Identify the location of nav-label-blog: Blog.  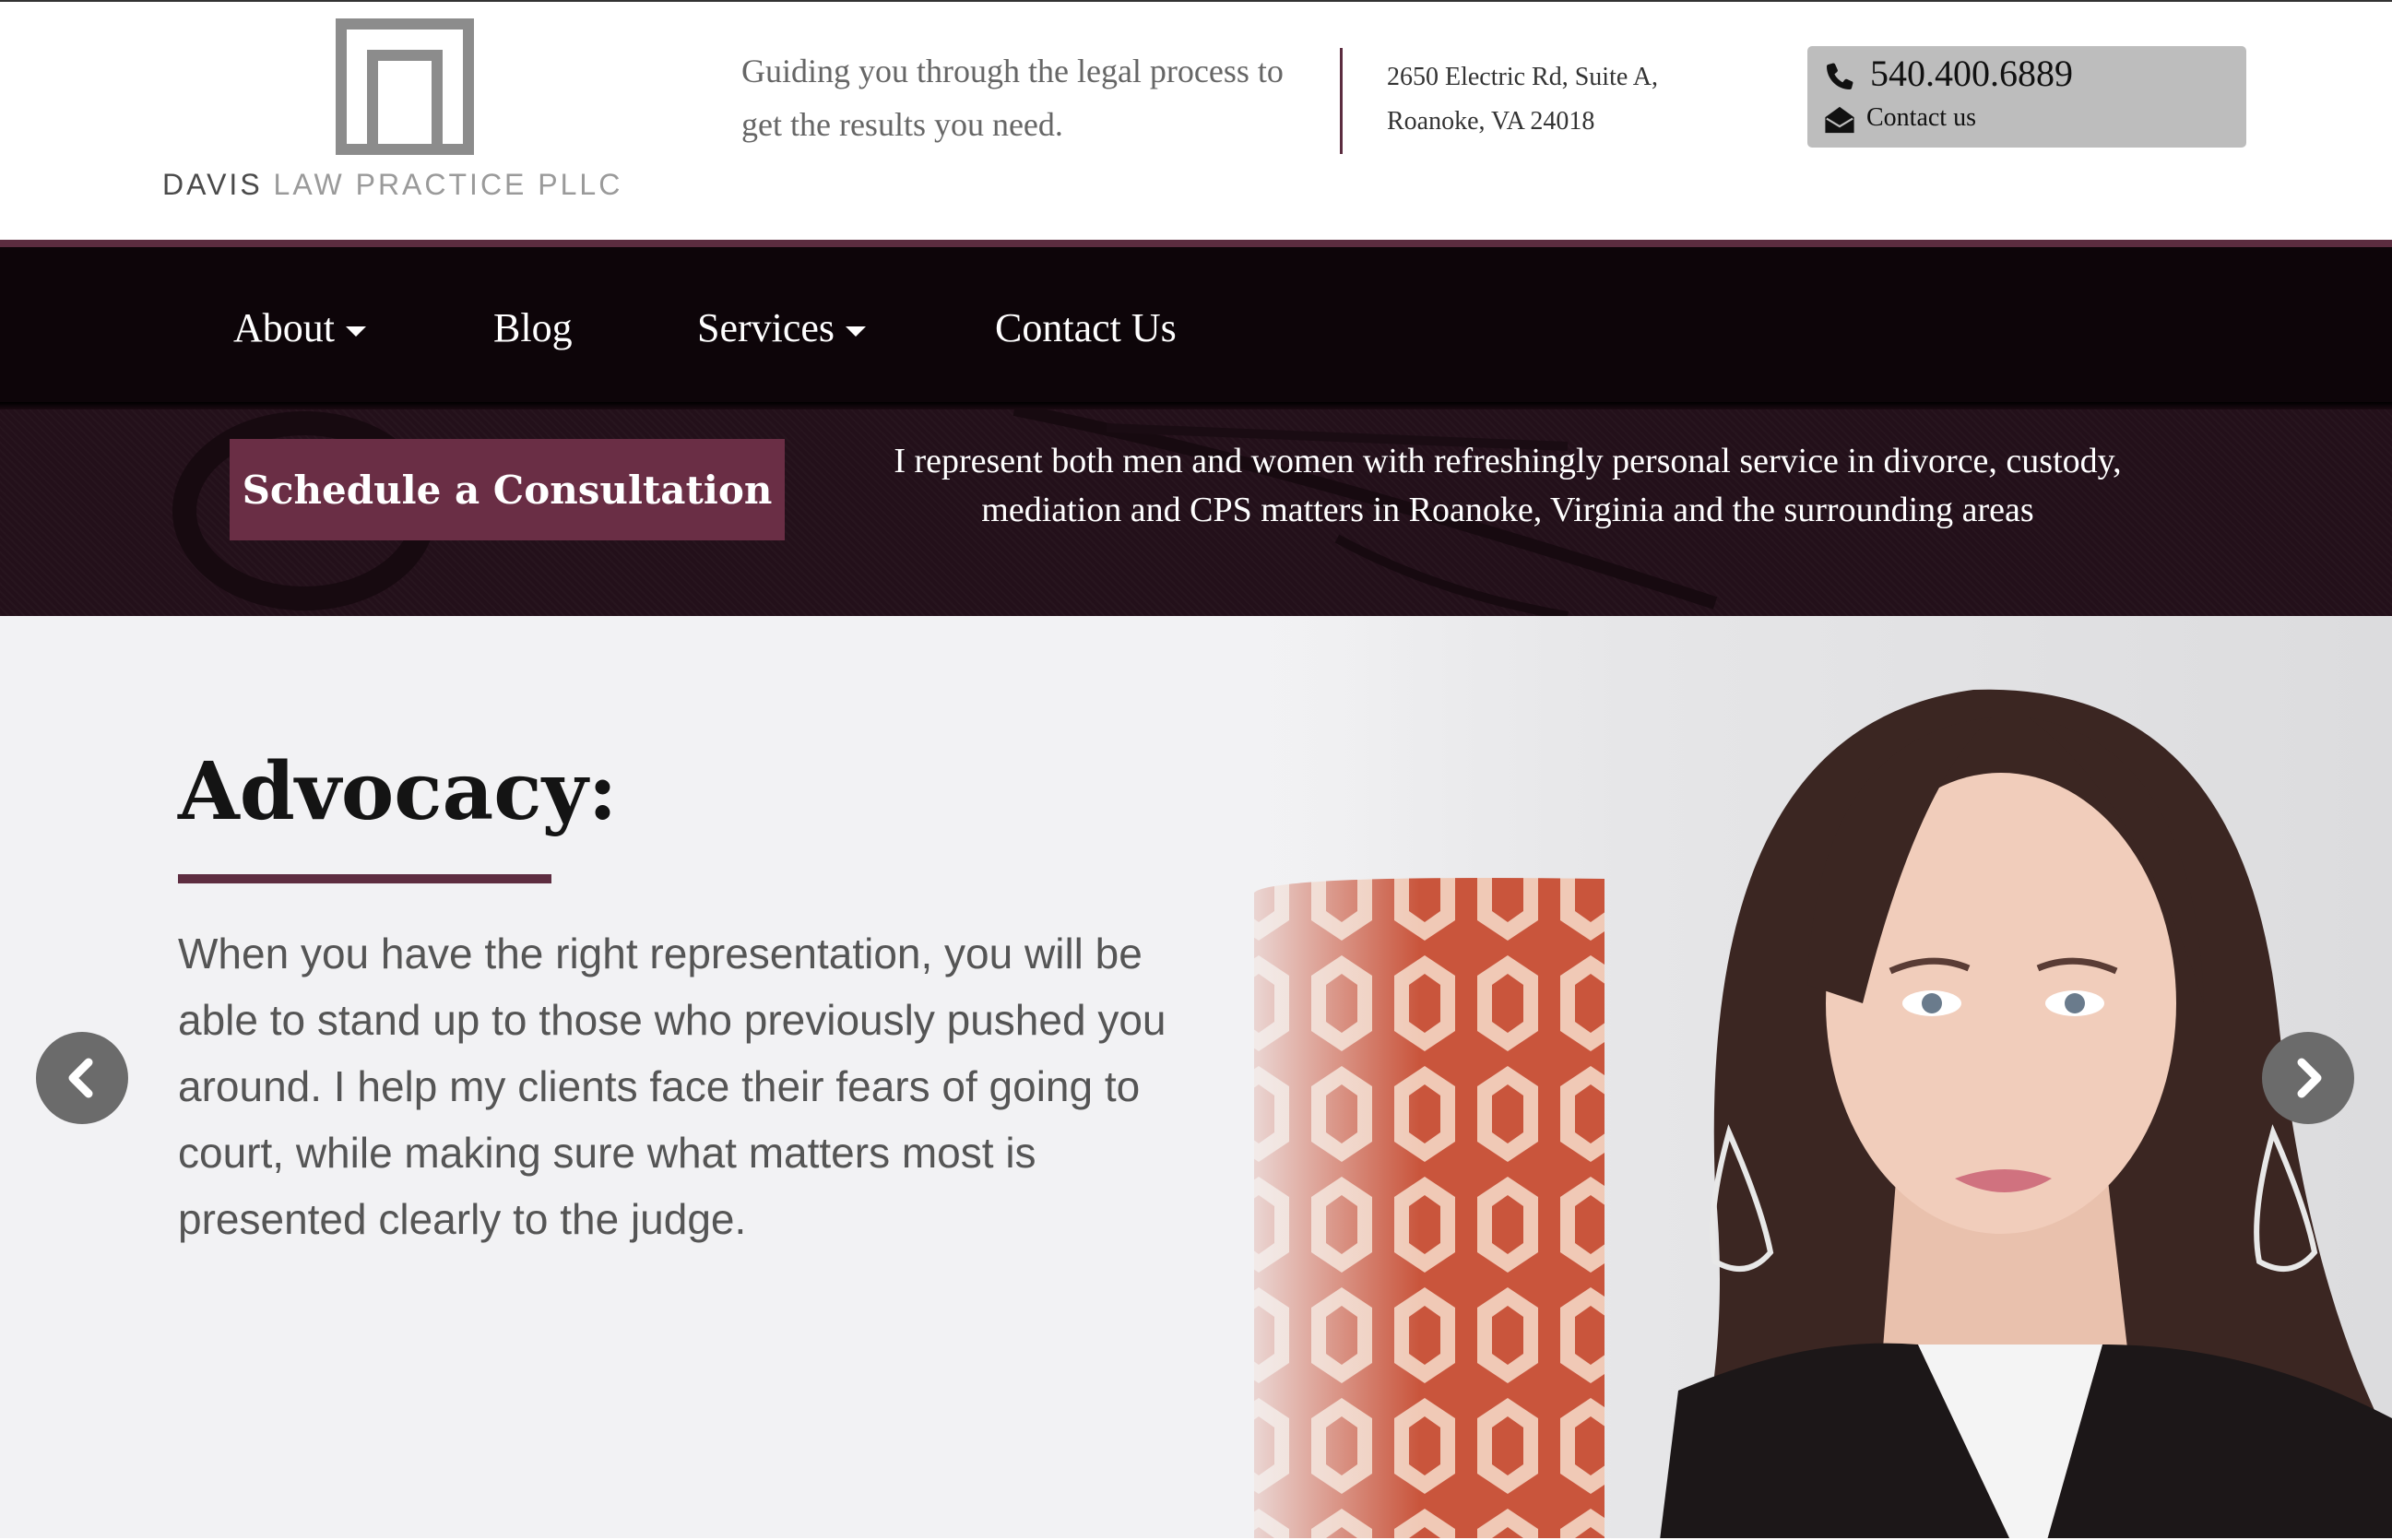
(533, 328).